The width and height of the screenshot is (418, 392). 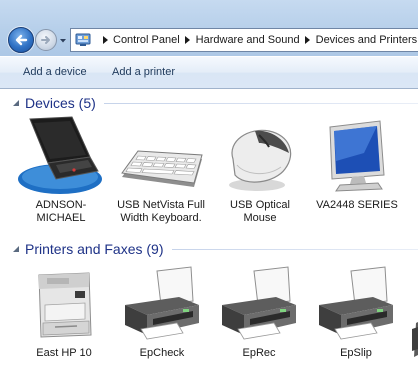 What do you see at coordinates (64, 305) in the screenshot?
I see `laser-printer-icon` at bounding box center [64, 305].